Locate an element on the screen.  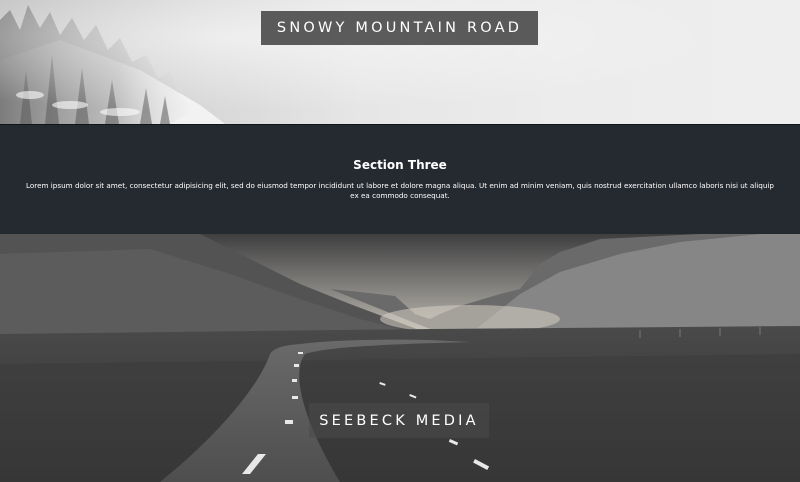
hero-title: SNOWY MOUNTAIN ROAD is located at coordinates (399, 28).